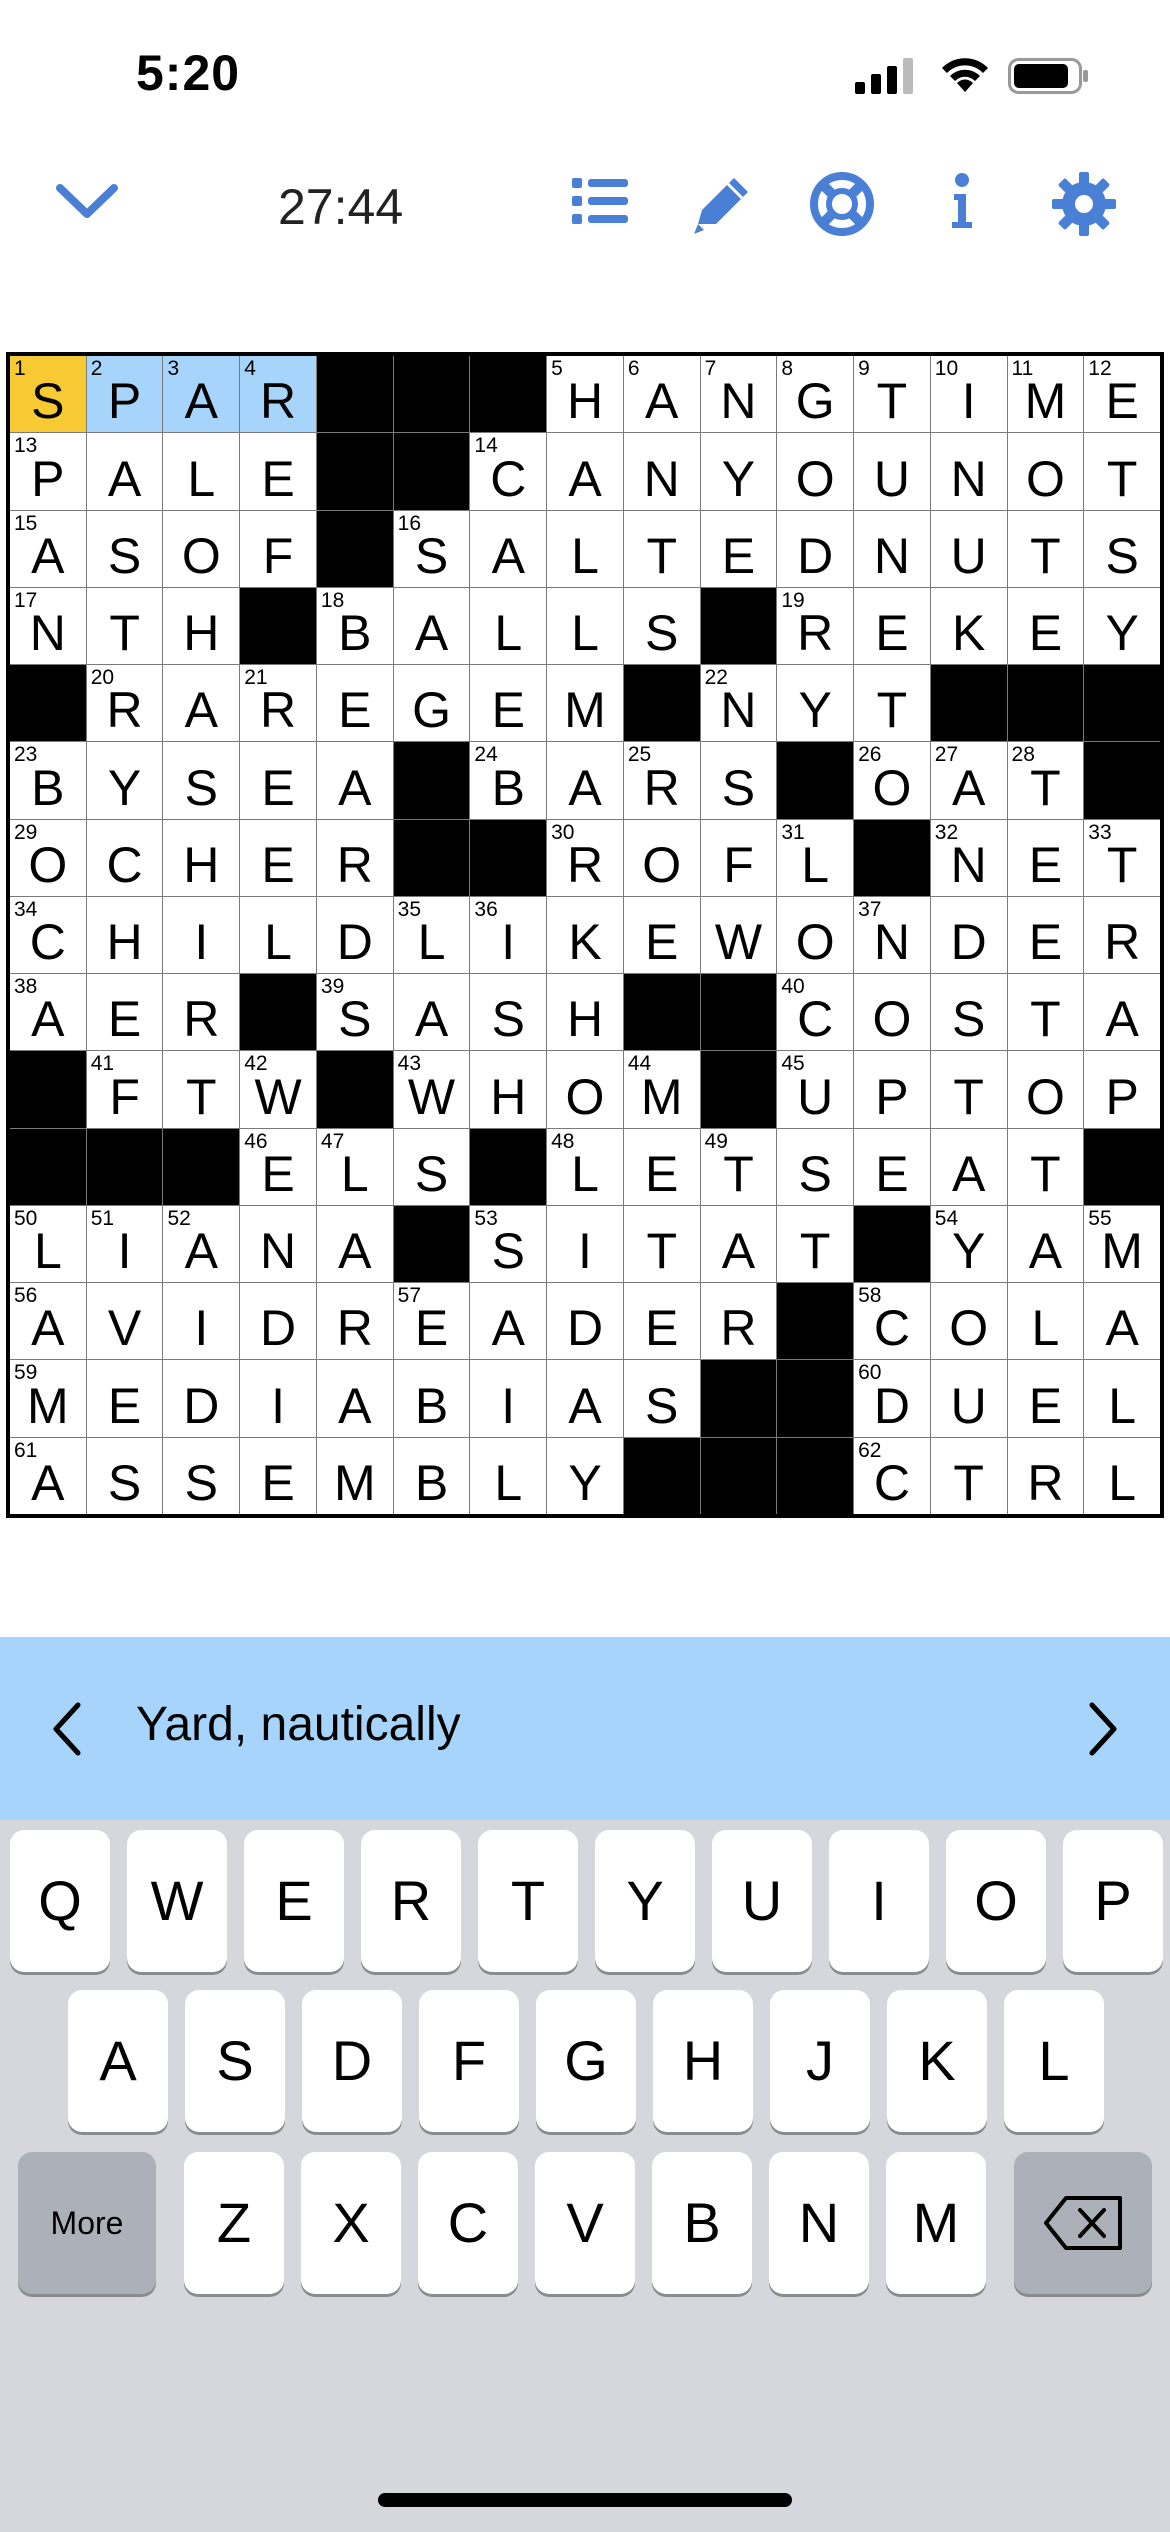 The image size is (1170, 2532). Describe the element at coordinates (1045, 394) in the screenshot. I see `grid-cell: 11 M` at that location.